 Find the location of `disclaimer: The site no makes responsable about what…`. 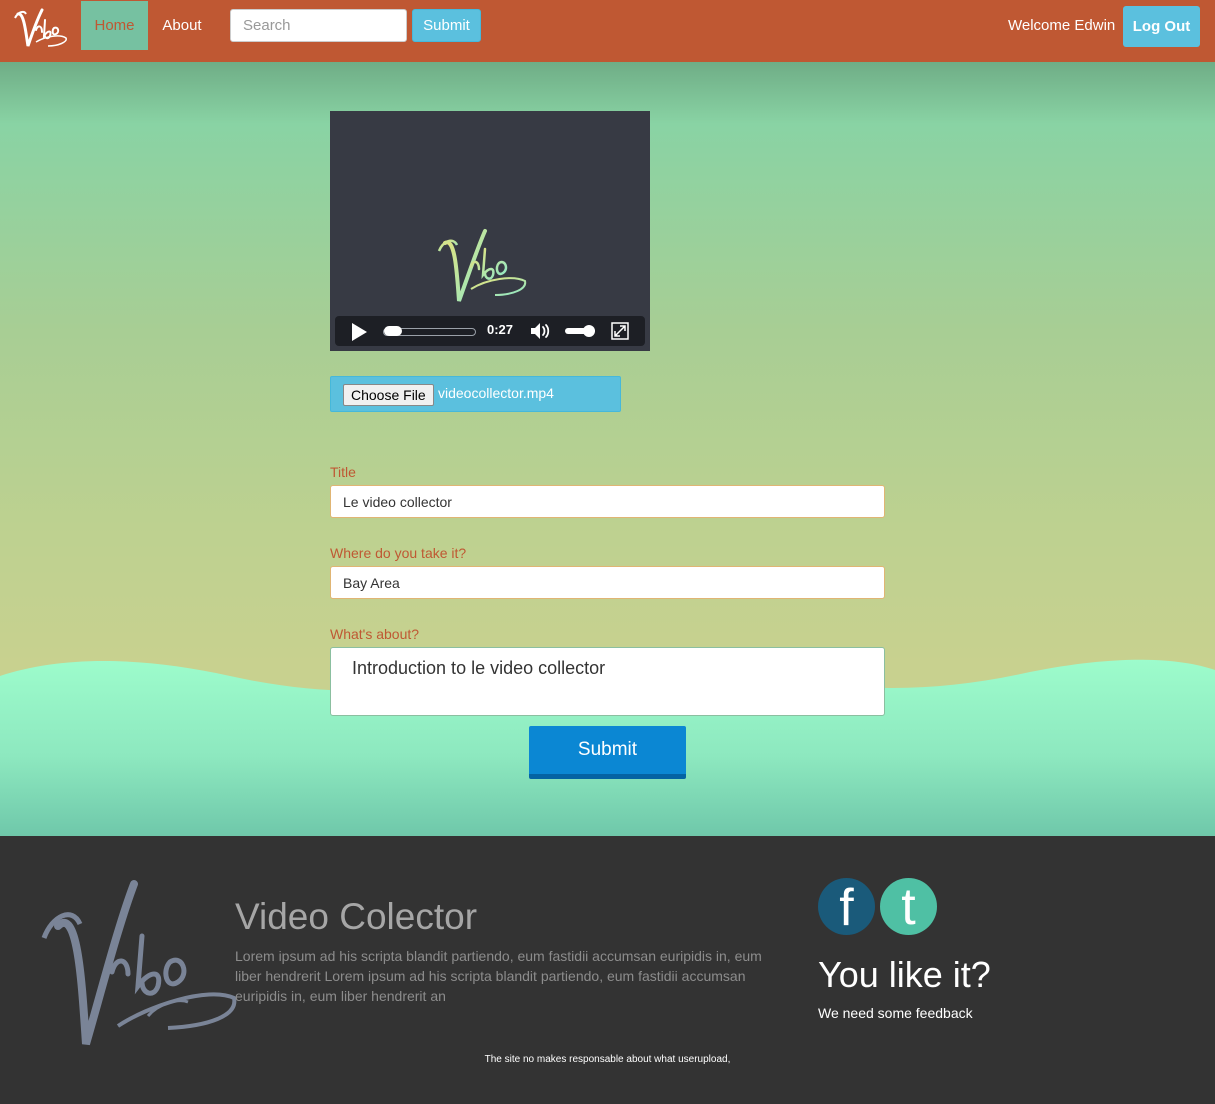

disclaimer: The site no makes responsable about what… is located at coordinates (607, 1059).